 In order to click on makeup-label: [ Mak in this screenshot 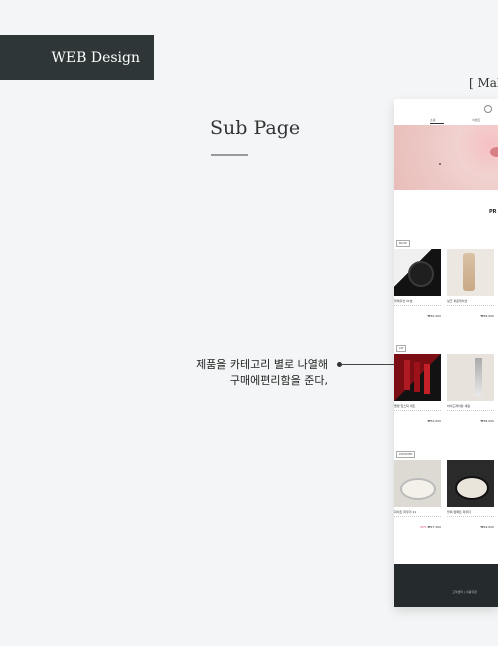, I will do `click(483, 83)`.